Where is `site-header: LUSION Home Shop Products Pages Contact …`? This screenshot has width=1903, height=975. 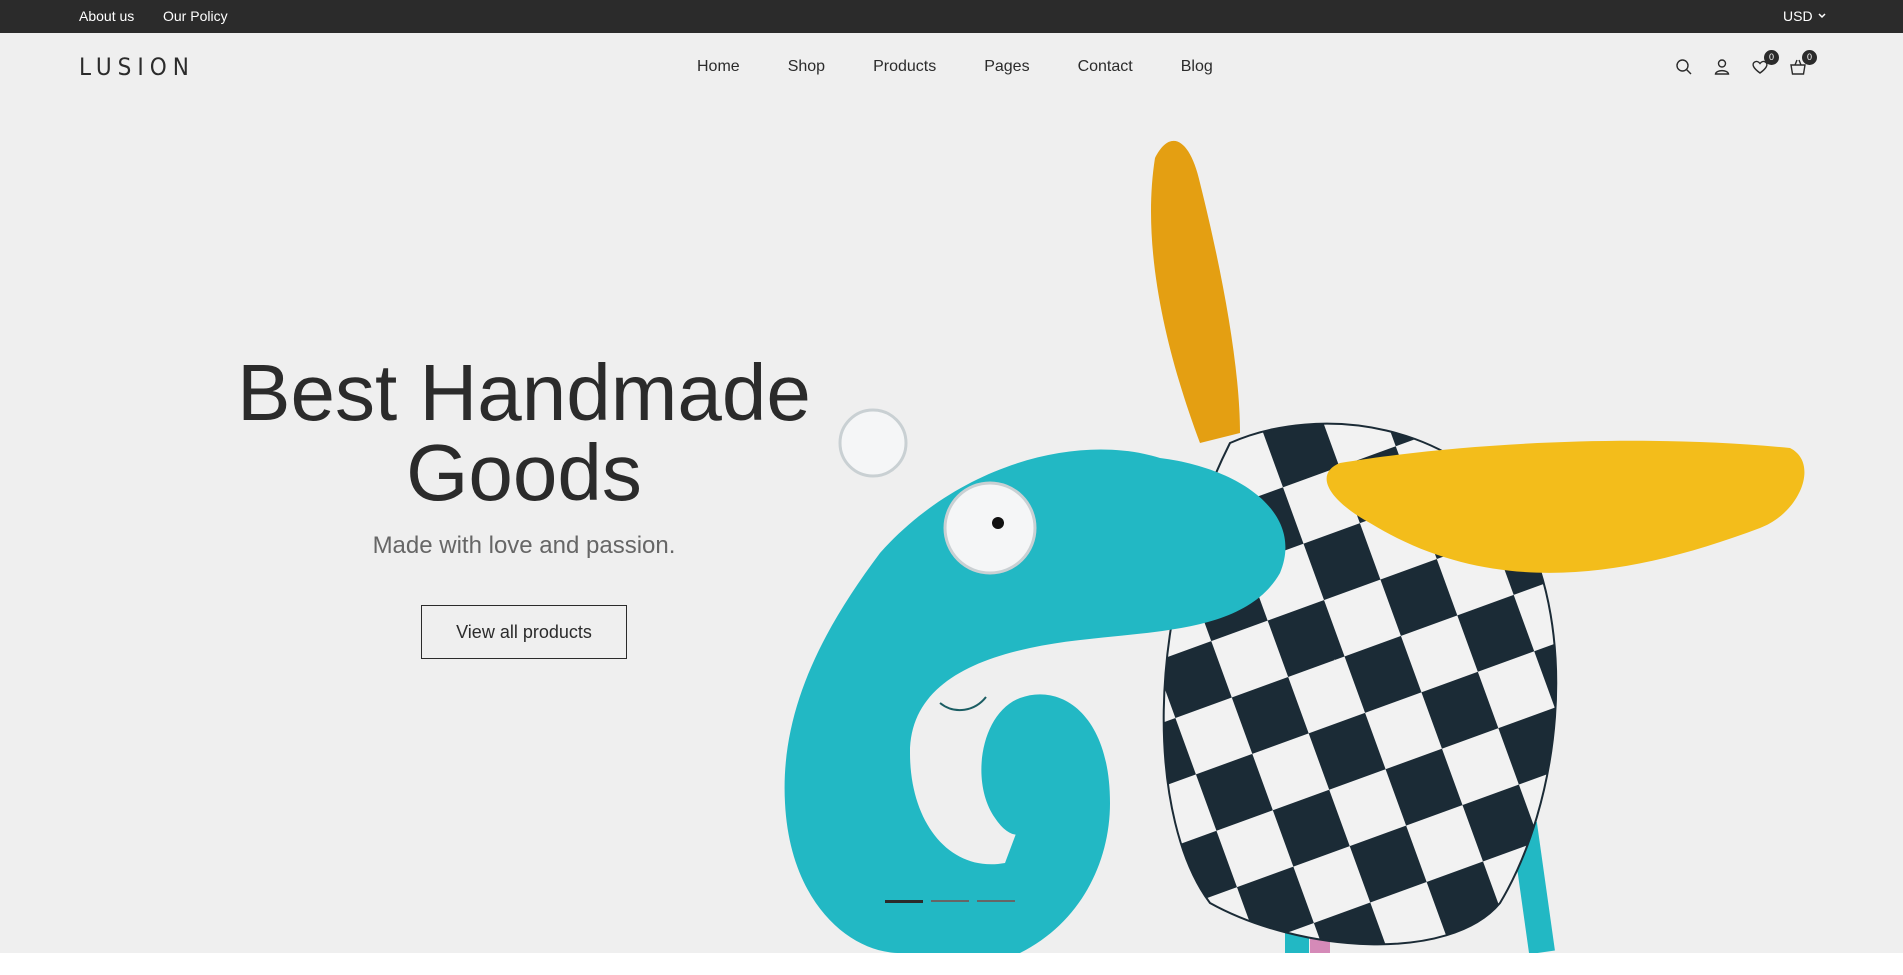
site-header: LUSION Home Shop Products Pages Contact … is located at coordinates (951, 68).